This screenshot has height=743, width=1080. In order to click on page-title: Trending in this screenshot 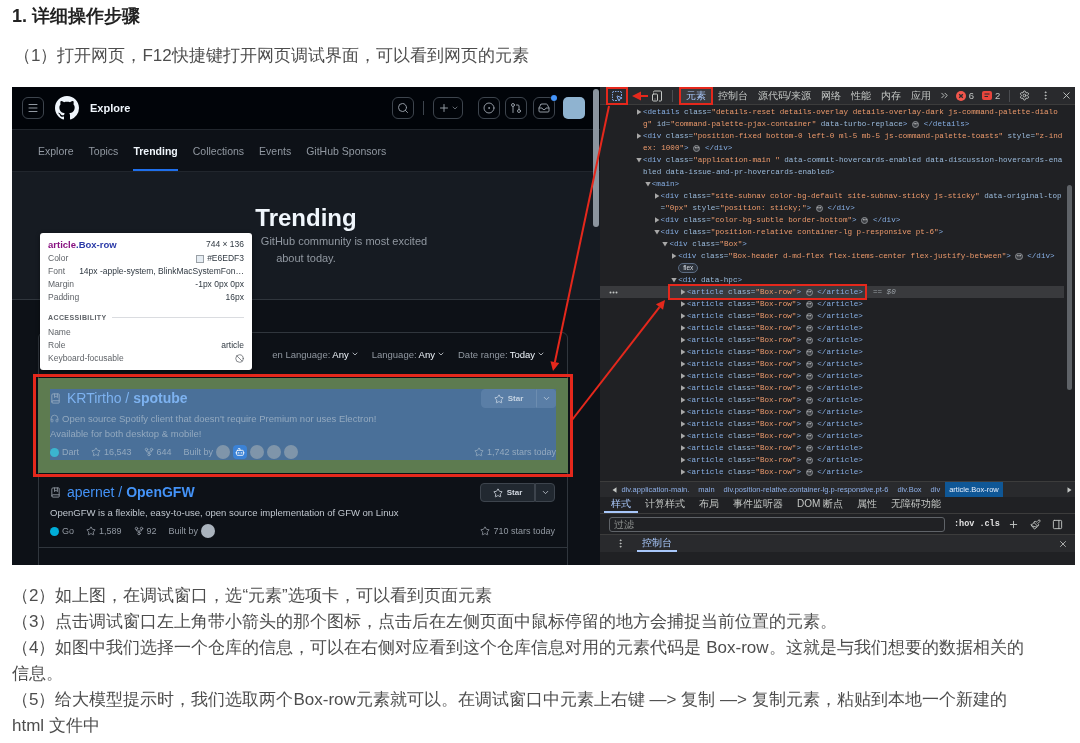, I will do `click(306, 218)`.